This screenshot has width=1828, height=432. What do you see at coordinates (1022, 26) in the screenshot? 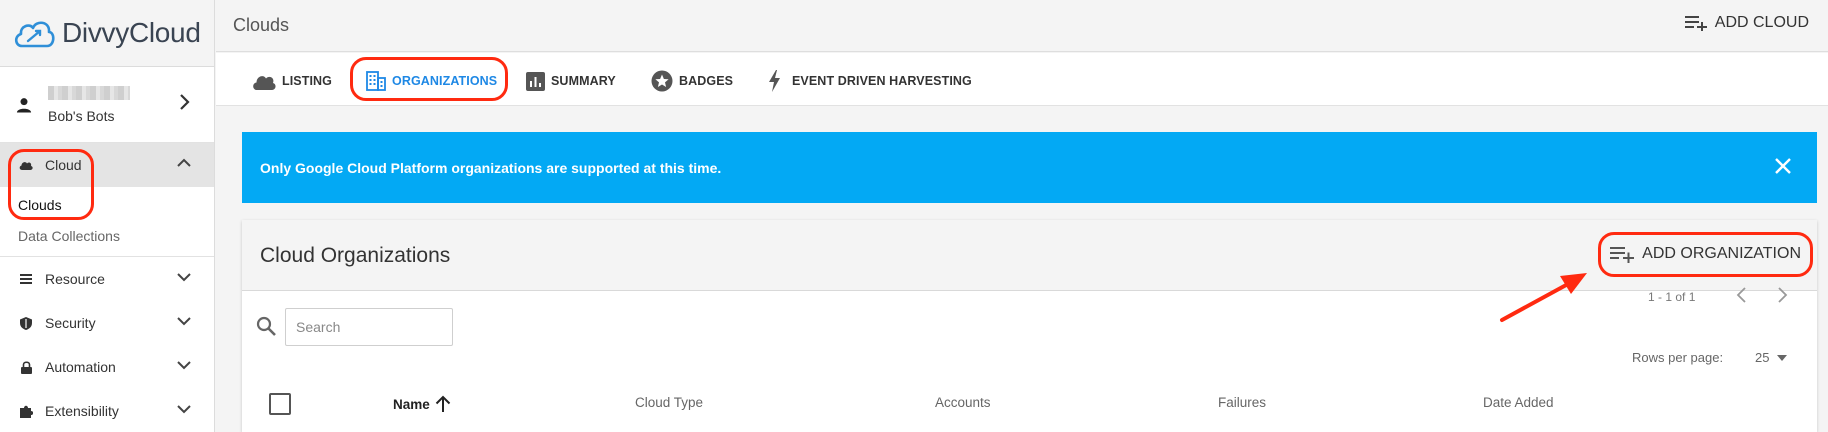
I see `top-bar: Clouds ADD CLOUD` at bounding box center [1022, 26].